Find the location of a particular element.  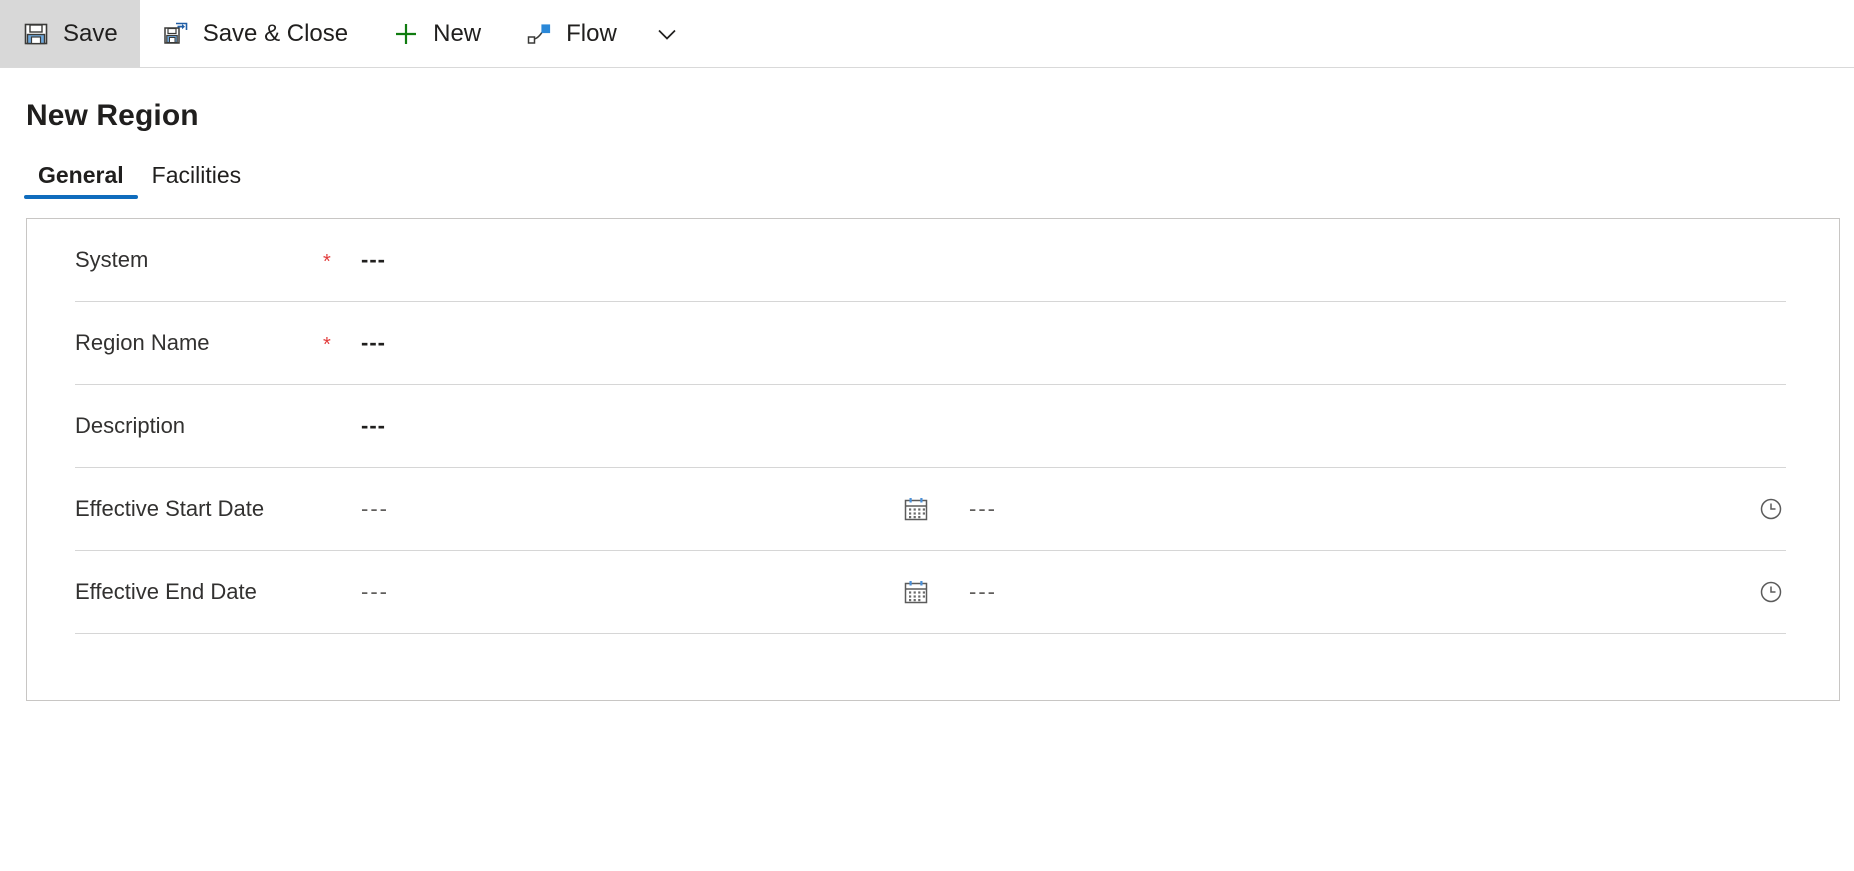

field-value-effective-start-time: --- is located at coordinates (1209, 509).